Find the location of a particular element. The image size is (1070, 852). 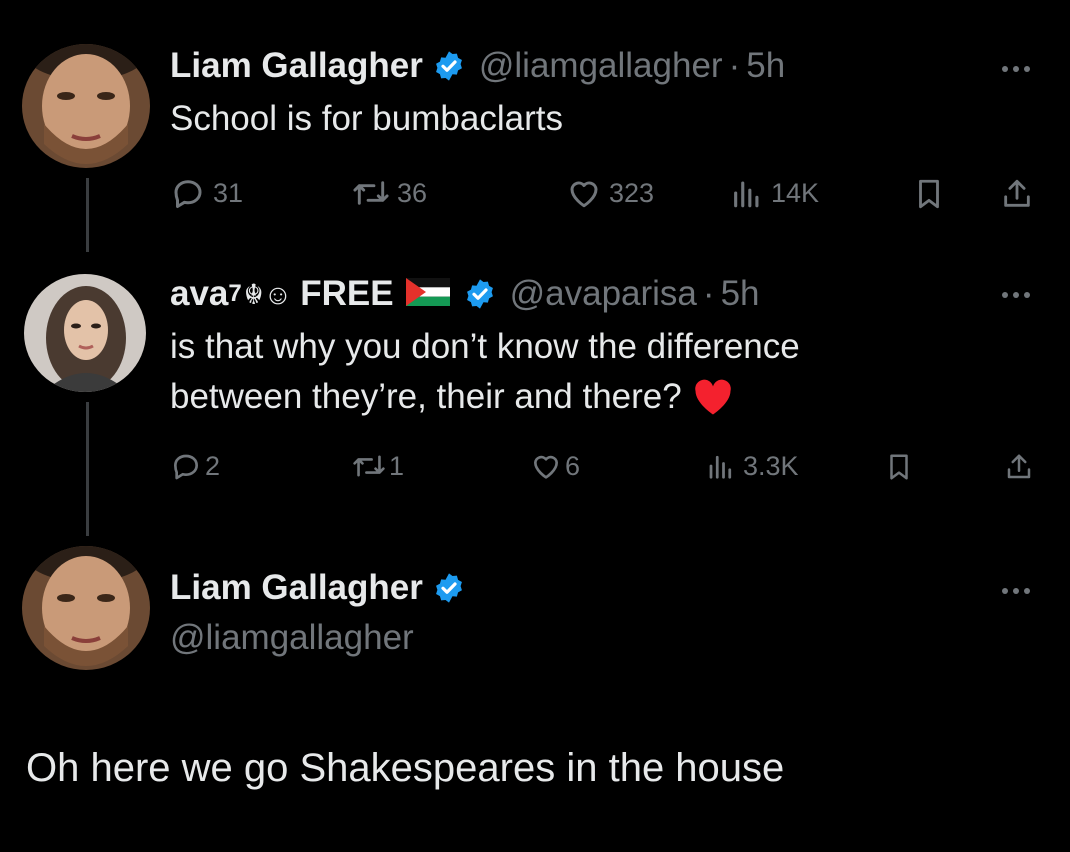

reply-count: 2 is located at coordinates (213, 465).